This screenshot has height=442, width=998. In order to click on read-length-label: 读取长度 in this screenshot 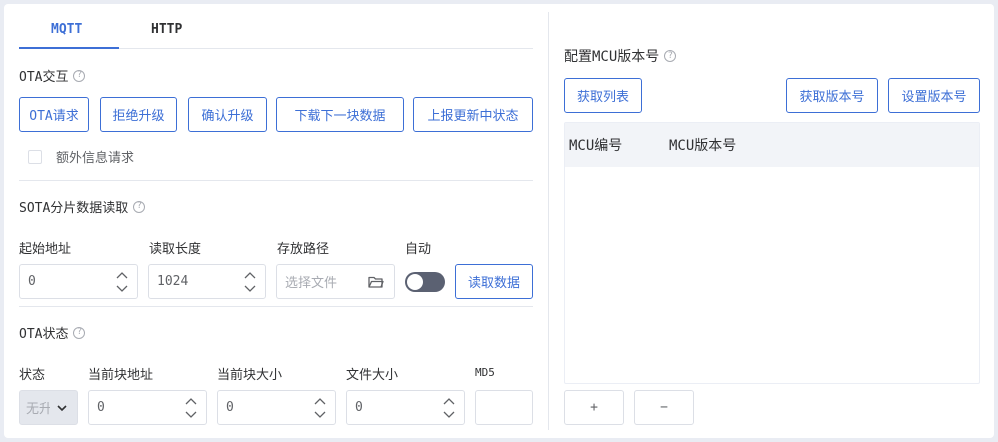, I will do `click(175, 249)`.